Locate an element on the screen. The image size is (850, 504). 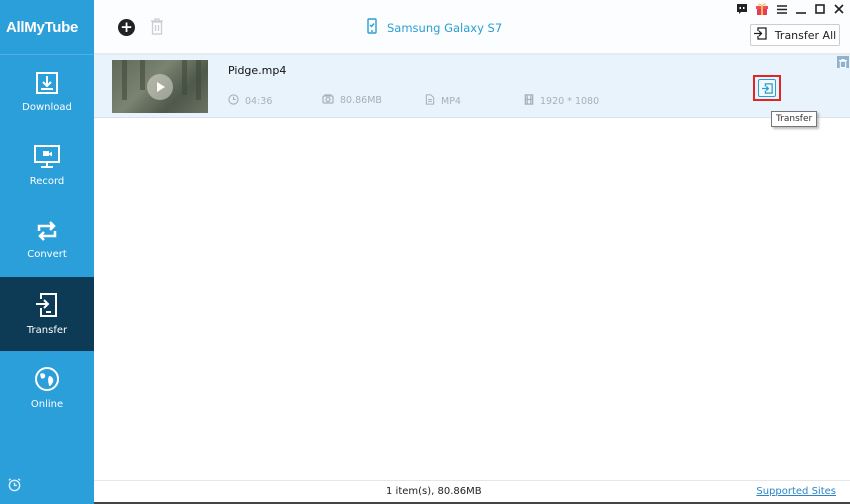
file-name: Pidge.mp4 is located at coordinates (257, 70).